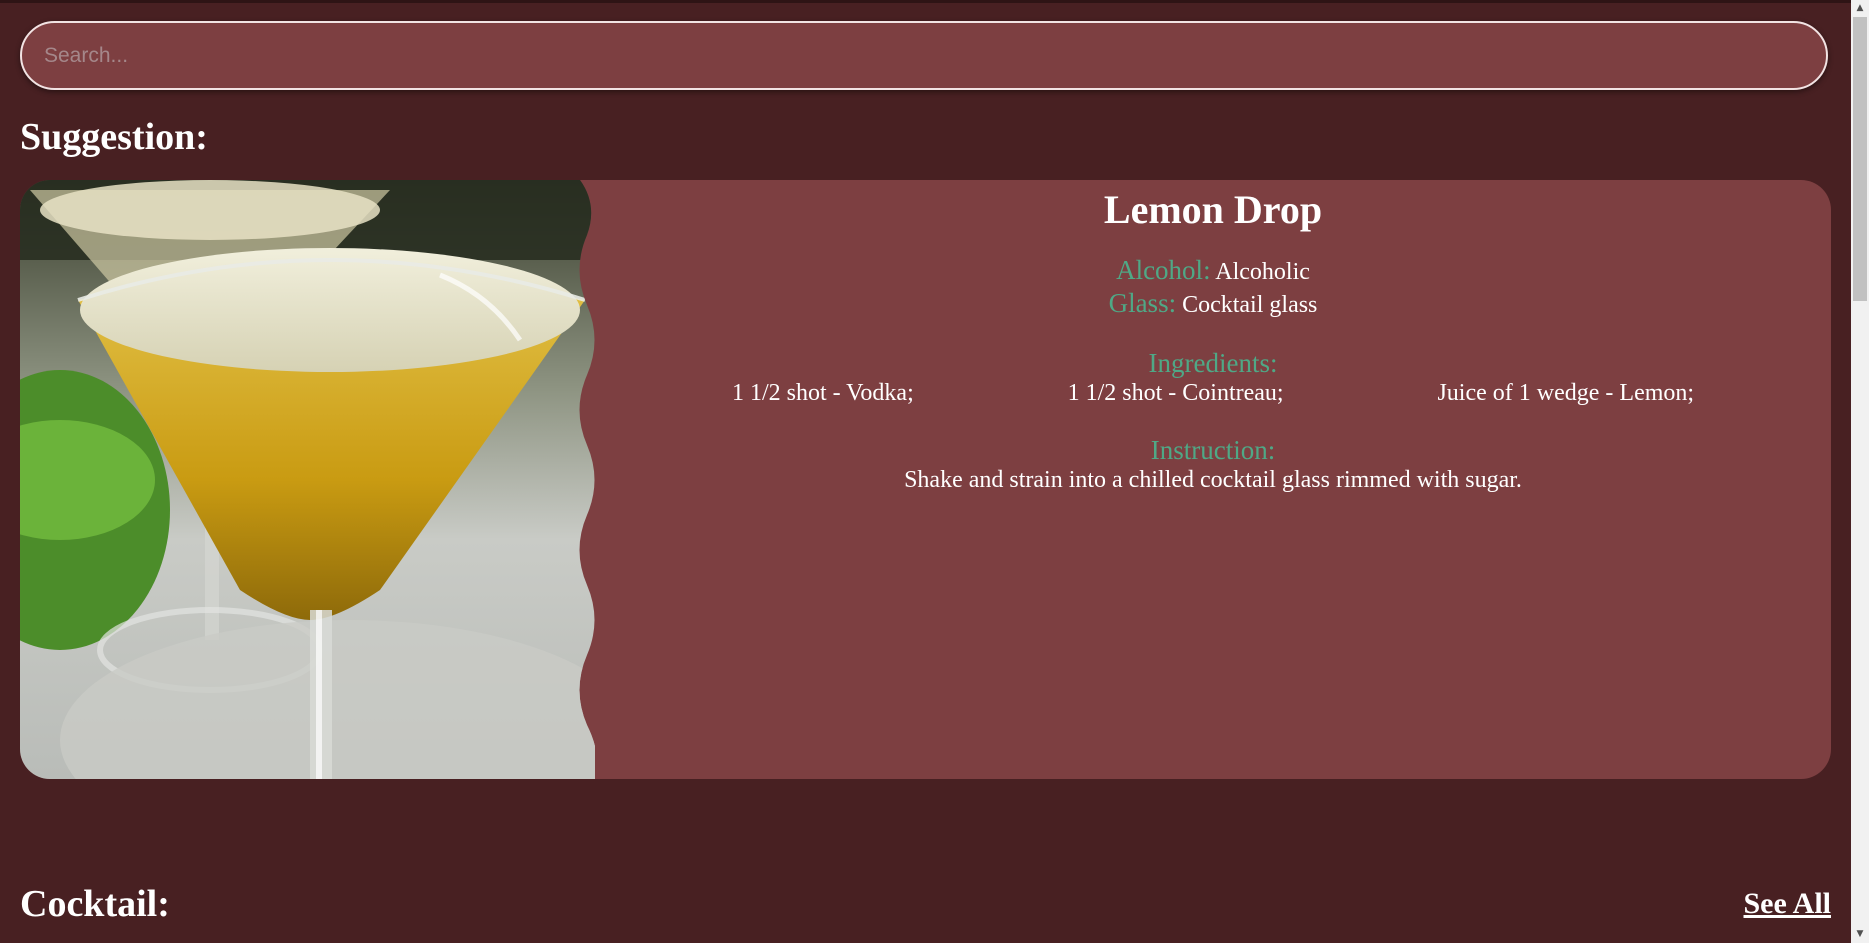 The height and width of the screenshot is (943, 1869). What do you see at coordinates (924, 55) in the screenshot?
I see `search-input` at bounding box center [924, 55].